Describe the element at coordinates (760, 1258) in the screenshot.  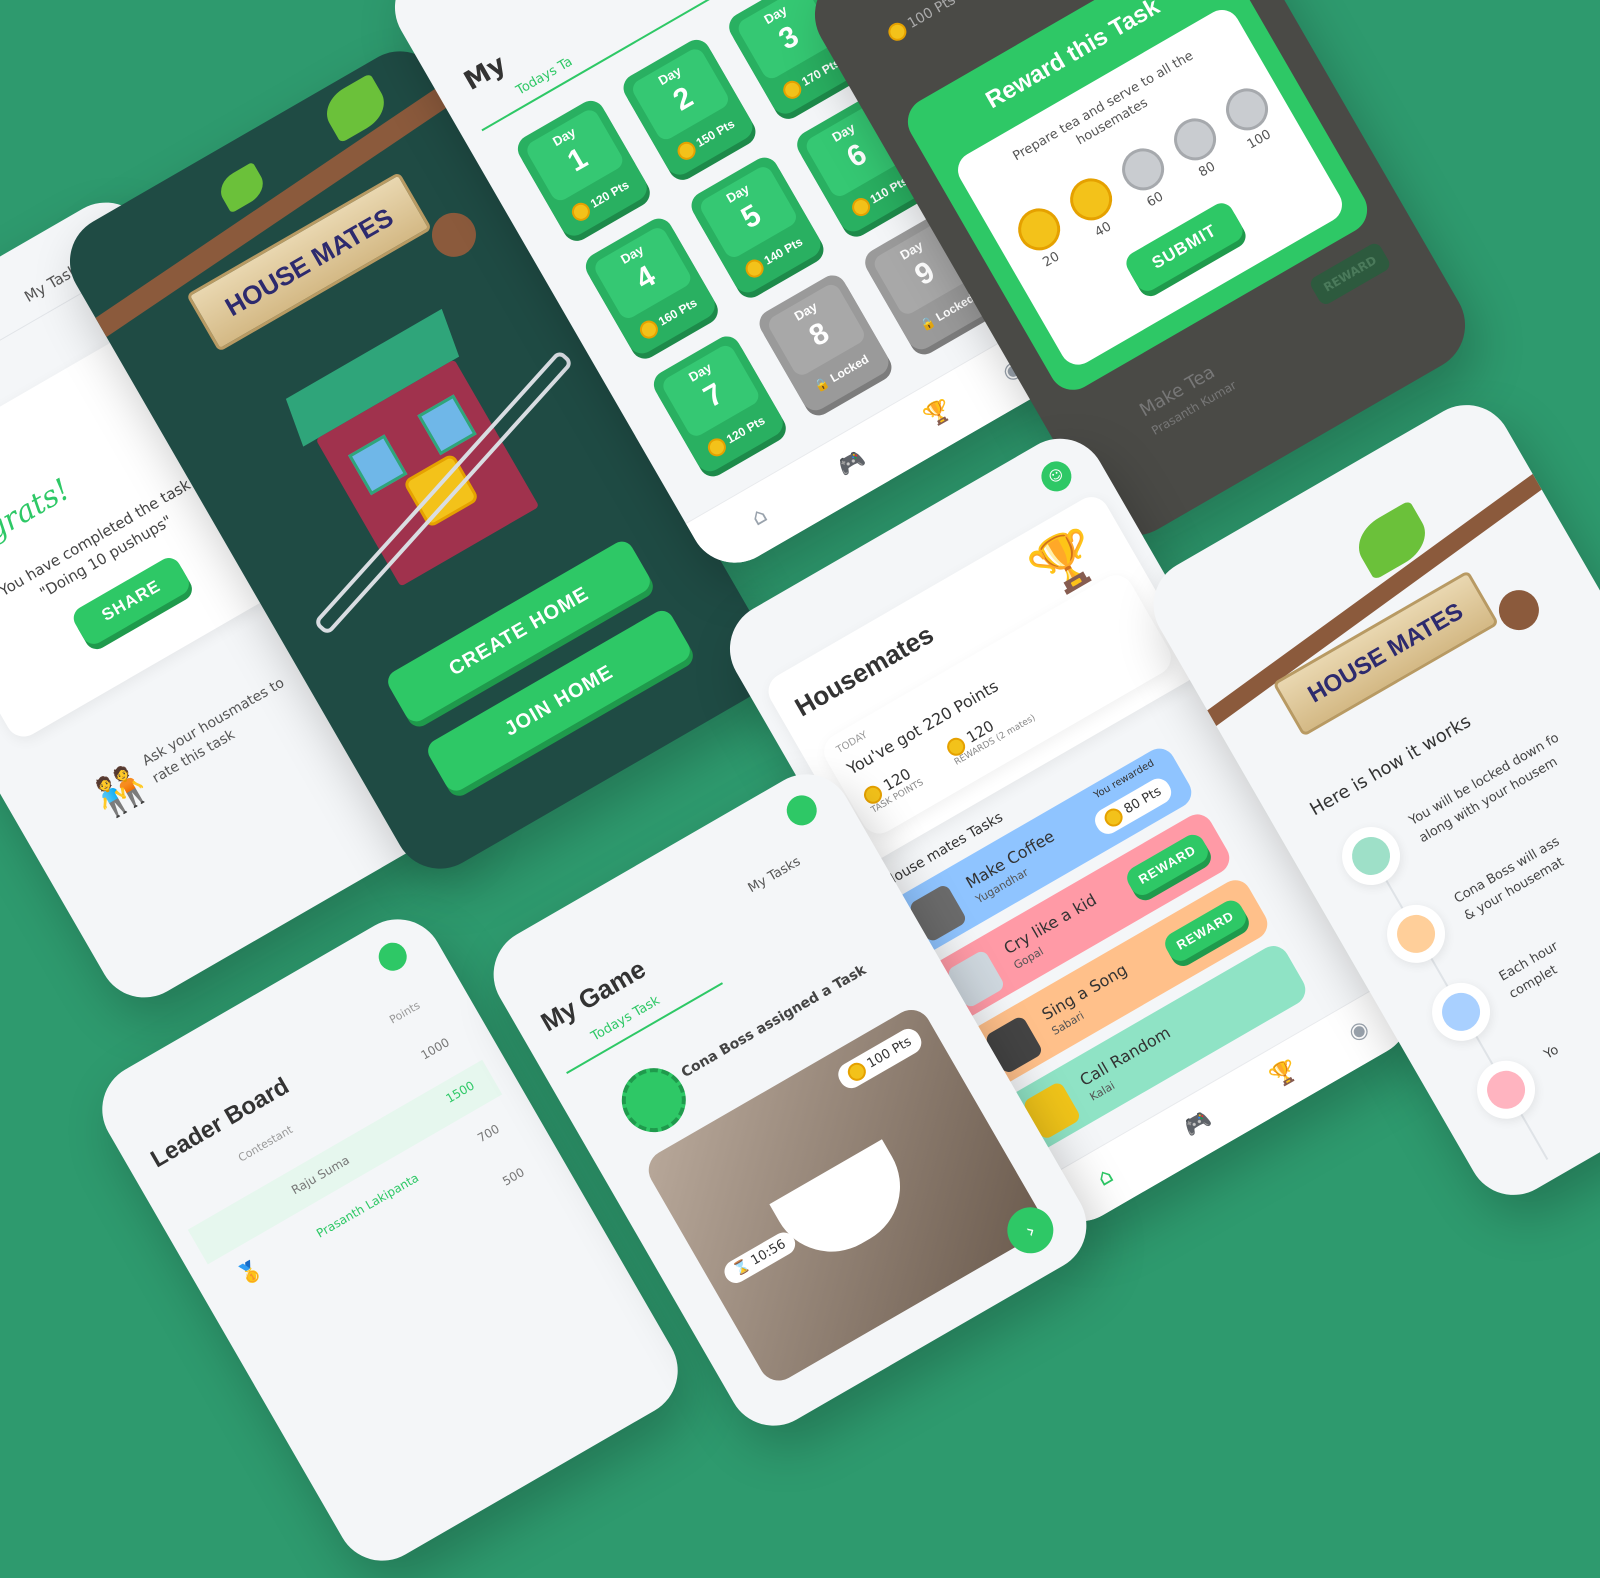
I see `timer-badge: ⌛ 10:56` at that location.